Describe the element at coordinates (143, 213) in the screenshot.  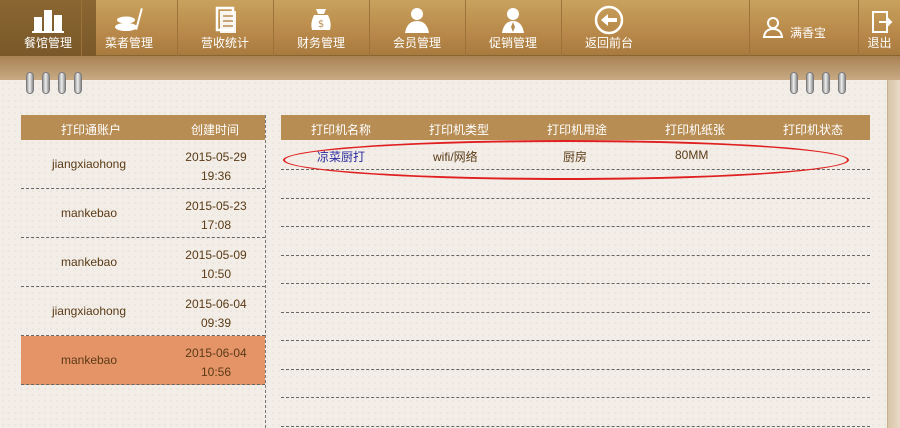
I see `account-row: mankebao 2015-05-23 17:08` at that location.